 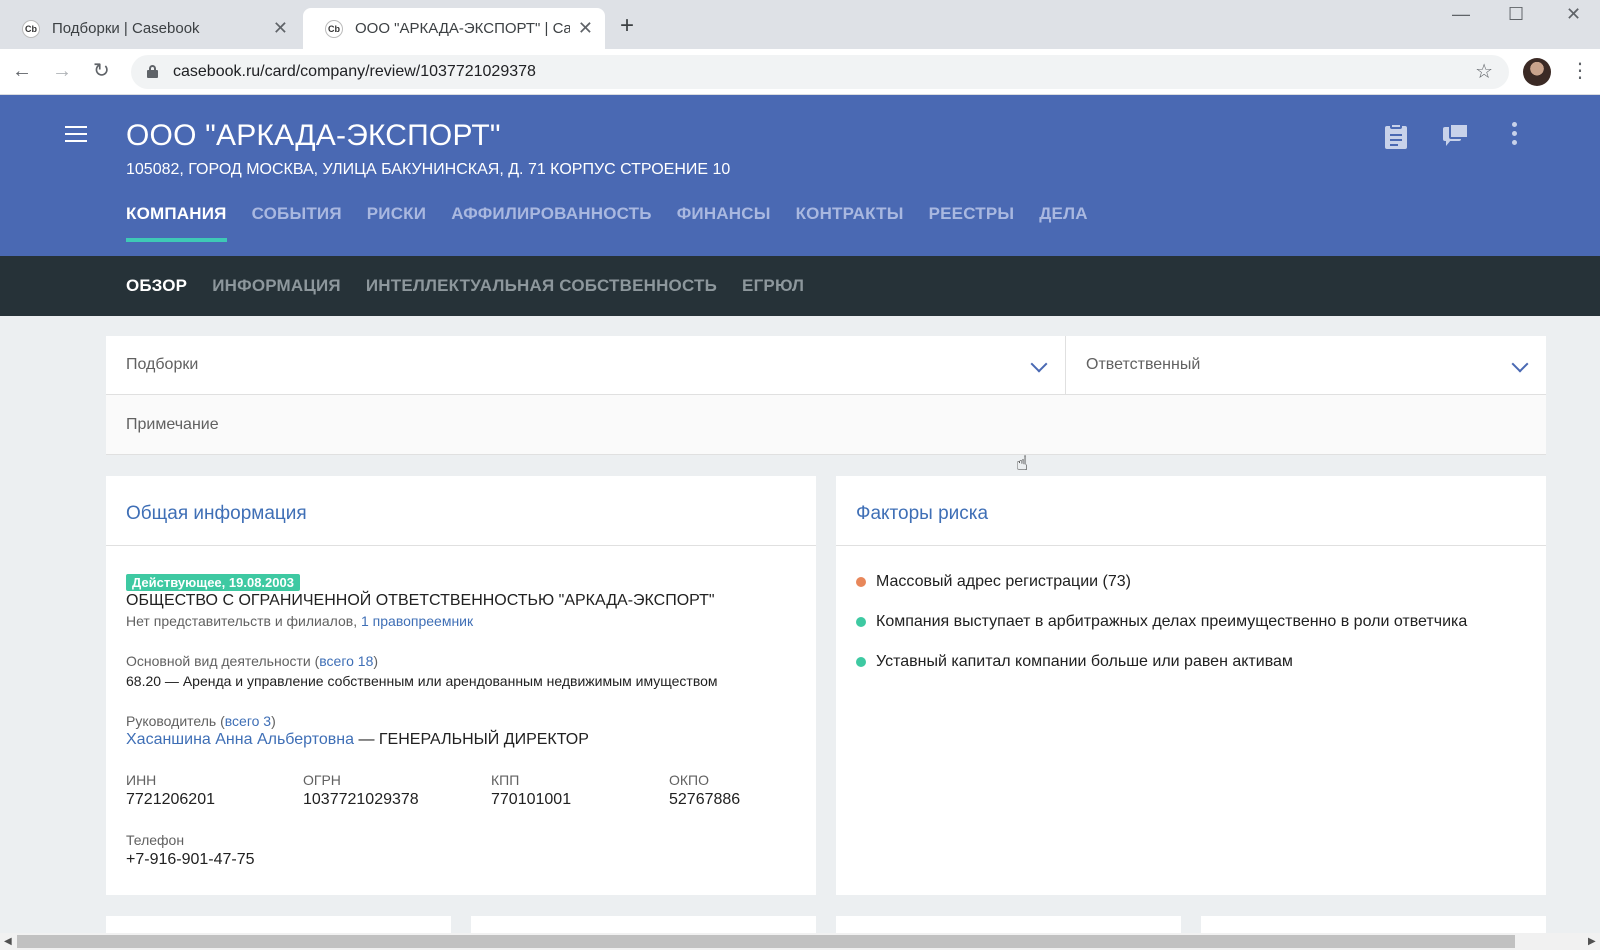 I want to click on filters-panel: Подборки Ответственный Примечание, so click(x=826, y=395).